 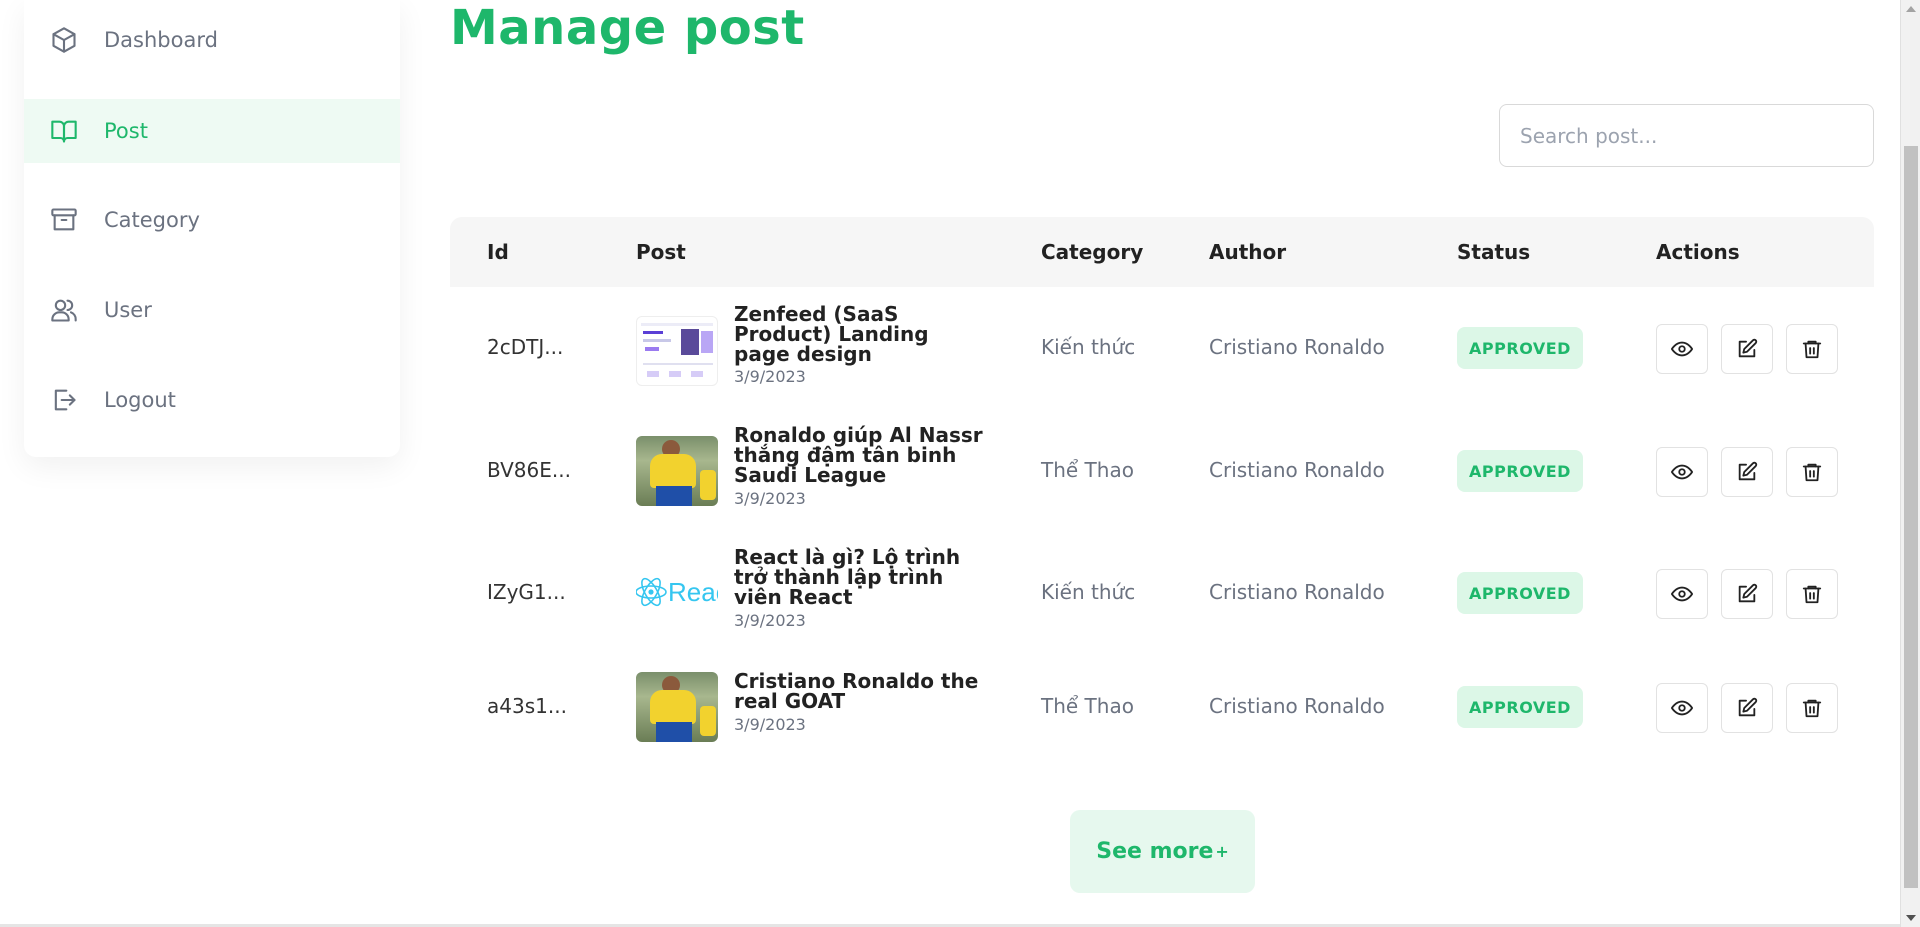 I want to click on post-title: Cristiano Ronaldo the real GOAT, so click(x=859, y=691).